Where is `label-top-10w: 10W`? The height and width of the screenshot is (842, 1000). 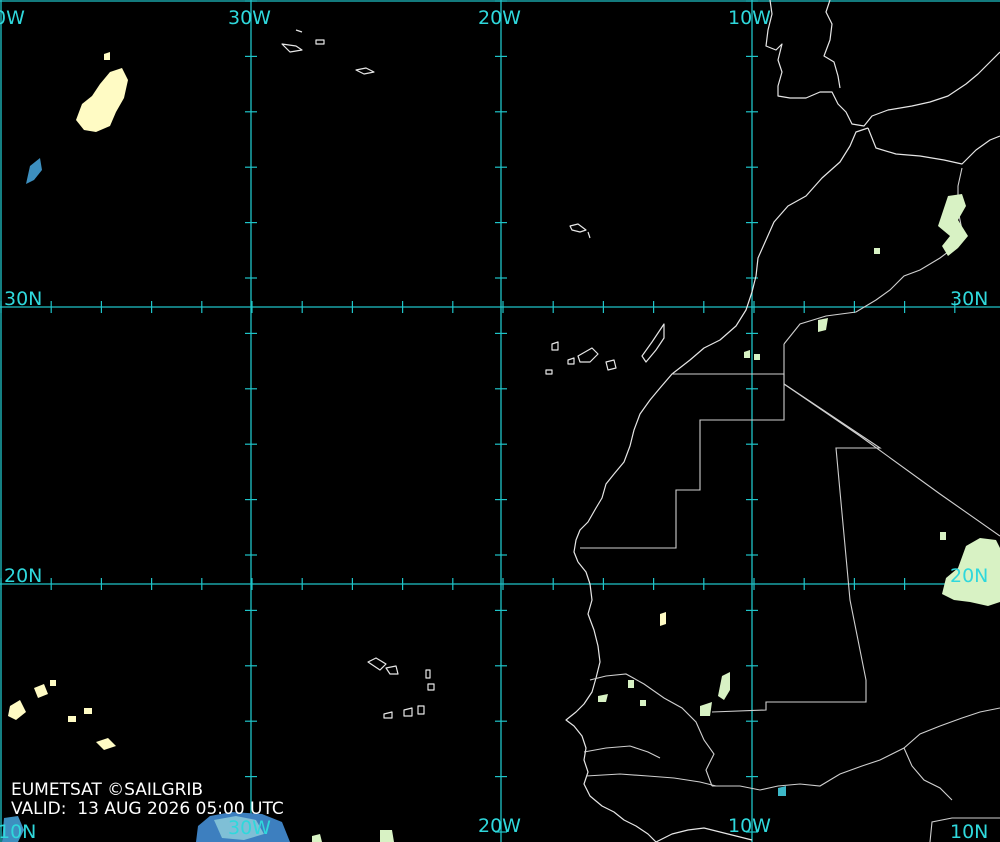
label-top-10w: 10W is located at coordinates (749, 18).